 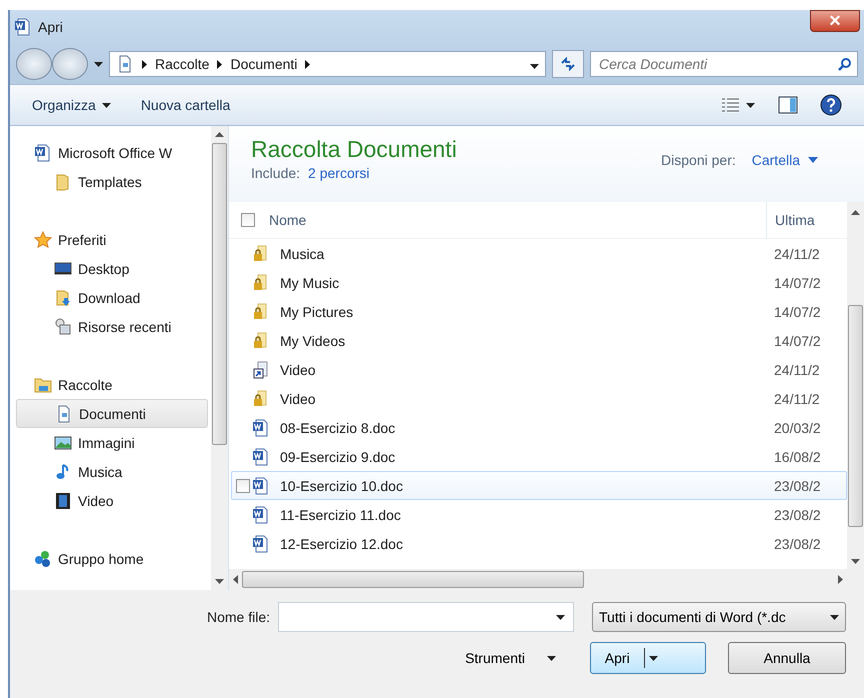 What do you see at coordinates (539, 282) in the screenshot?
I see `file-row: My Music 14/07/2` at bounding box center [539, 282].